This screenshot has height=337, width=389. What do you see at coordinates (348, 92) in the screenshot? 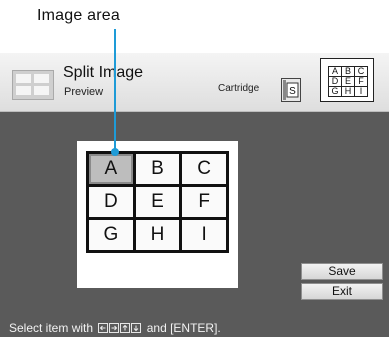
I see `mini-cell-h: H` at bounding box center [348, 92].